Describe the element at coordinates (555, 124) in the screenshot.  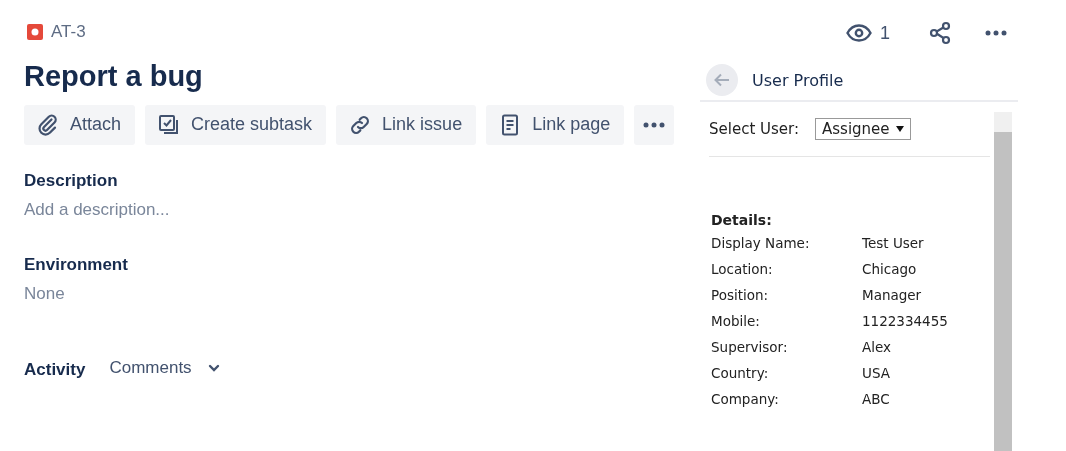
I see `action-button: Link page` at that location.